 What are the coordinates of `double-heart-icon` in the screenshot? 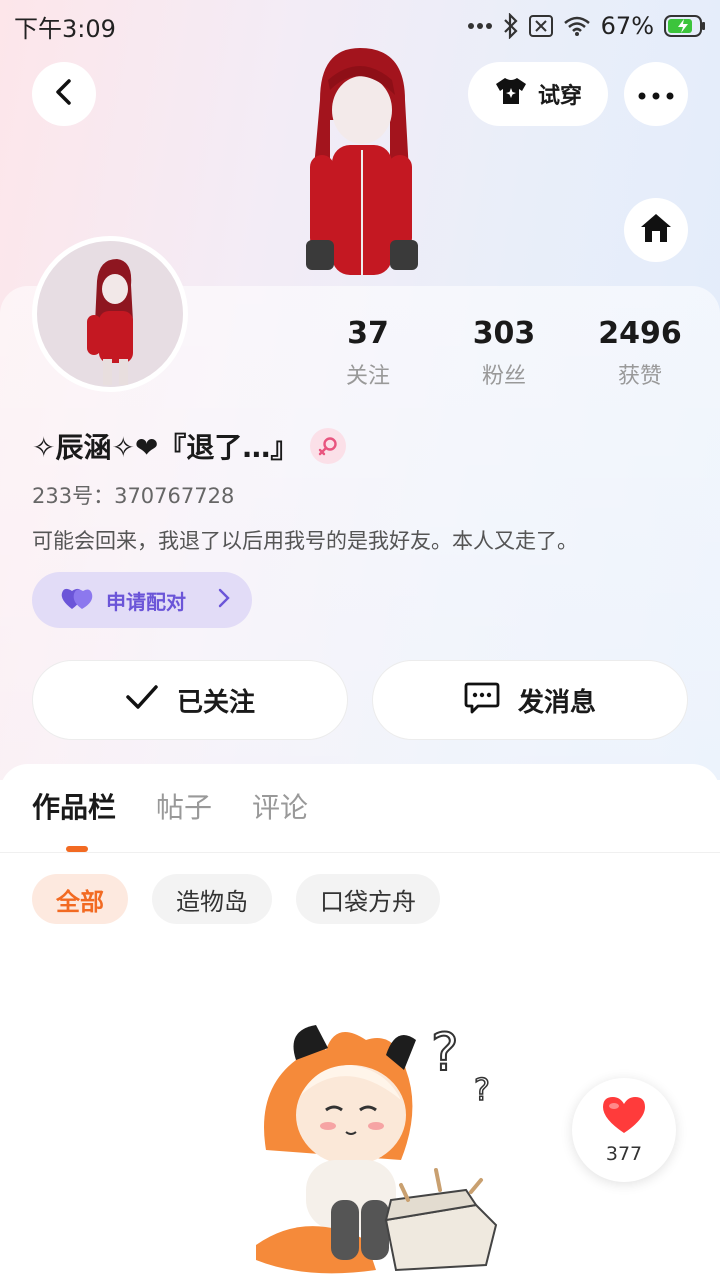 It's located at (77, 600).